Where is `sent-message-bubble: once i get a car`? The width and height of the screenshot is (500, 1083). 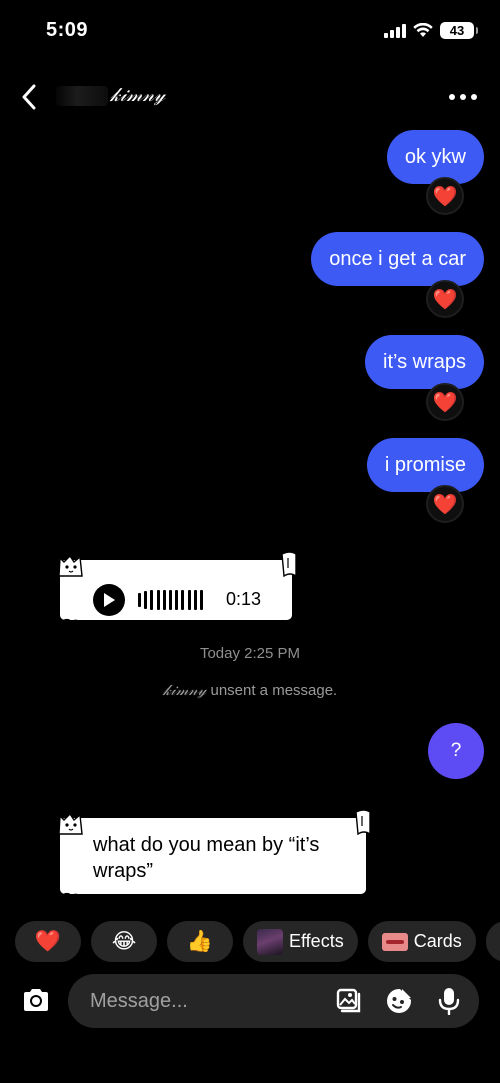 sent-message-bubble: once i get a car is located at coordinates (397, 259).